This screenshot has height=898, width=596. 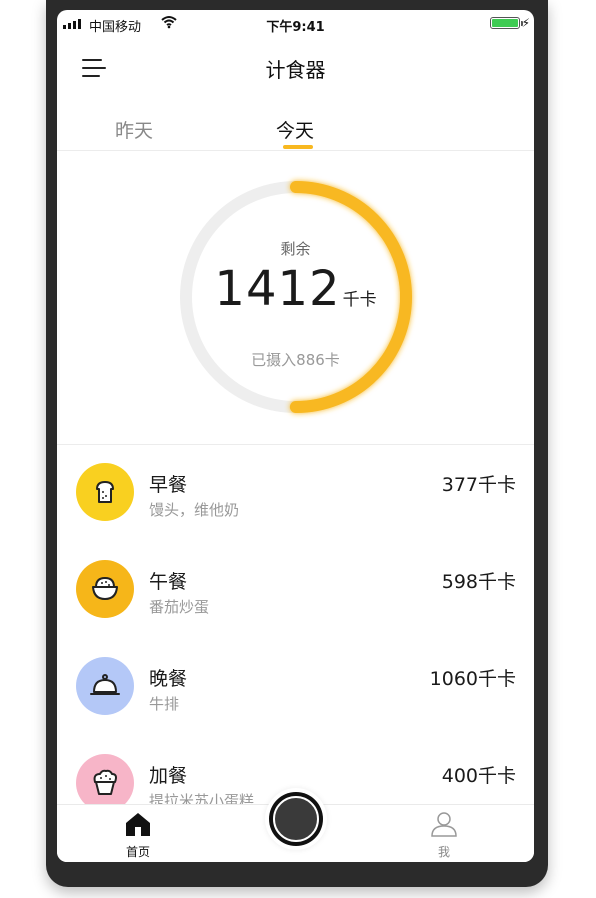 I want to click on meal-name: 晚餐, so click(x=168, y=679).